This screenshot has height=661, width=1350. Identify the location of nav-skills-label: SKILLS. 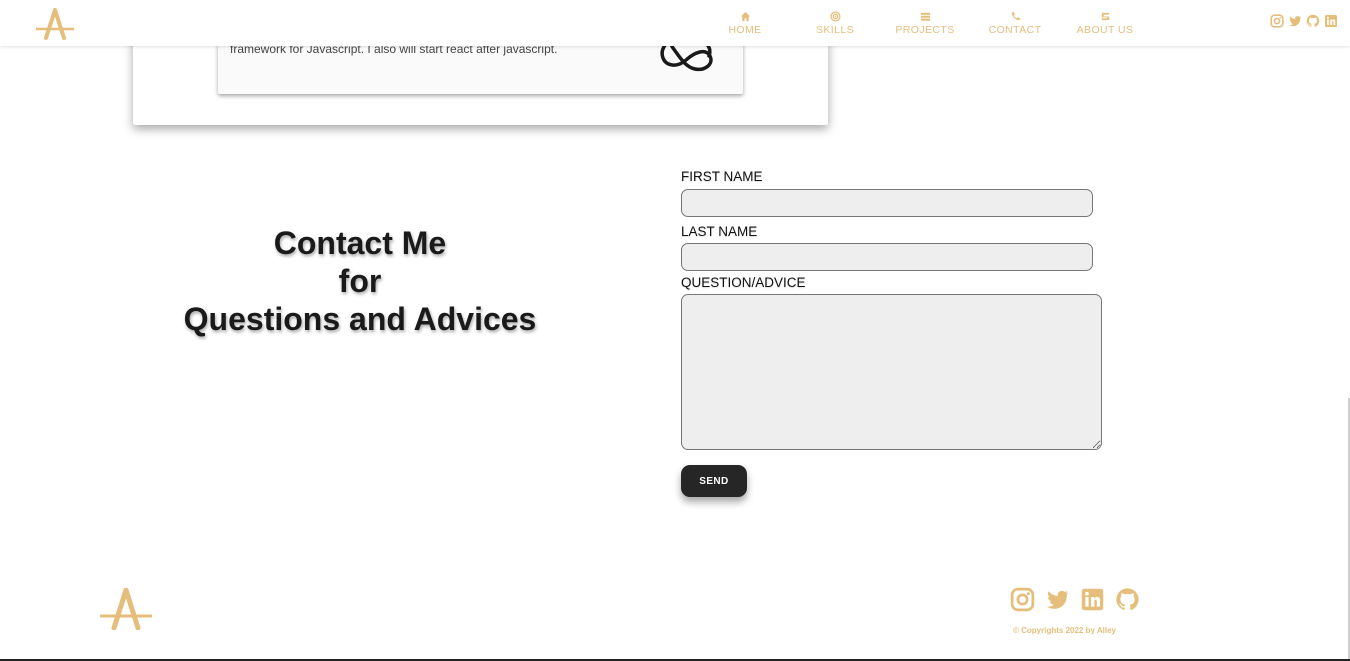
(834, 29).